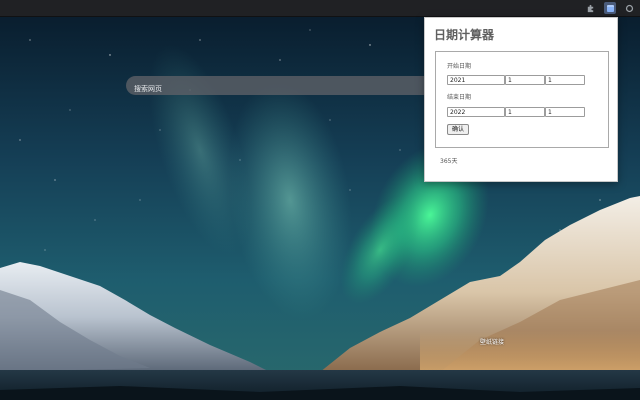 The image size is (640, 400). What do you see at coordinates (459, 66) in the screenshot?
I see `start-date-label: 开始日期` at bounding box center [459, 66].